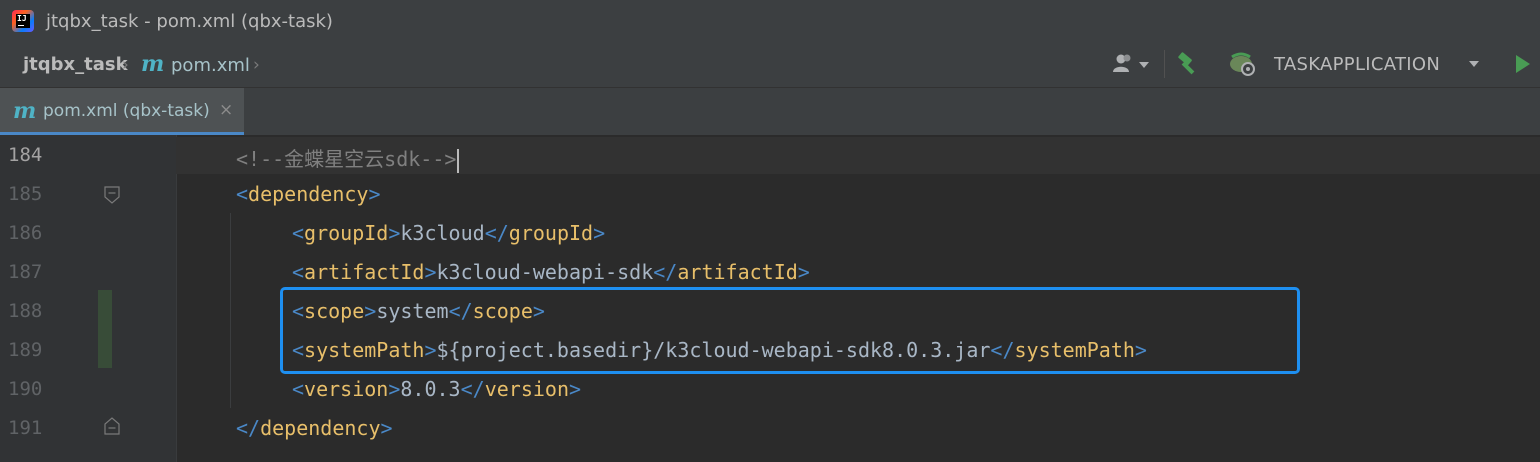 This screenshot has width=1540, height=462. I want to click on tab-label: pom.xml (qbx-task), so click(126, 111).